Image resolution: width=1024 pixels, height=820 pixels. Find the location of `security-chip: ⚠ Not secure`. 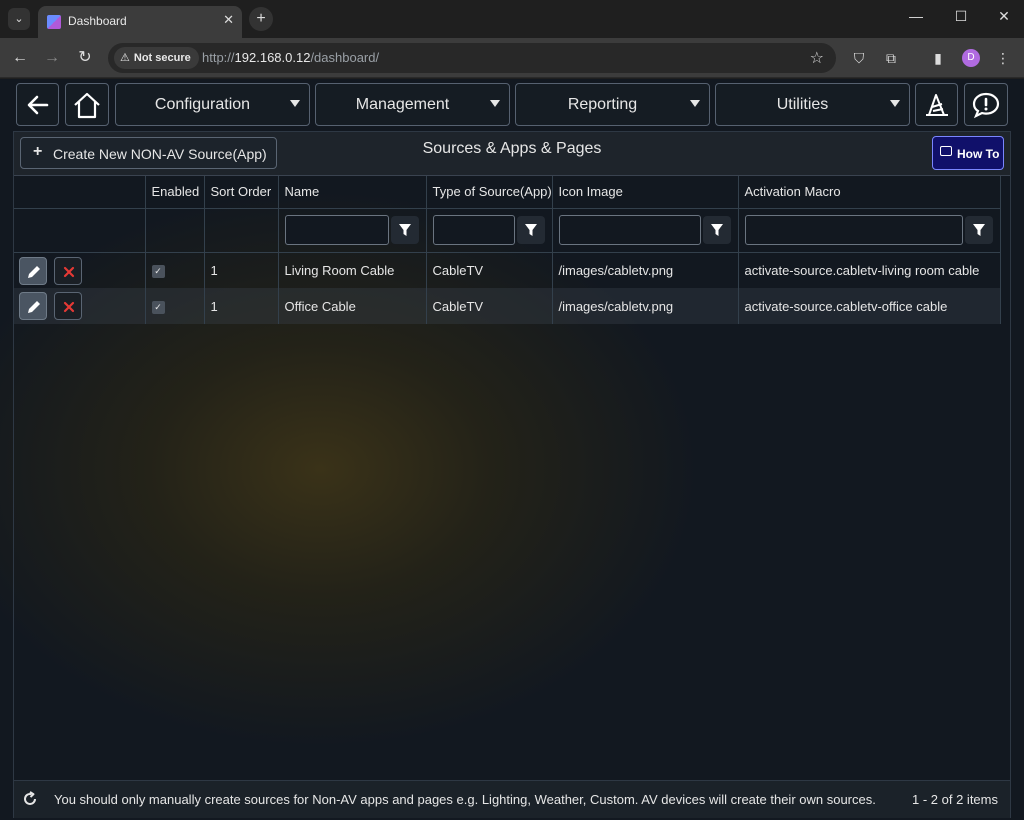

security-chip: ⚠ Not secure is located at coordinates (156, 58).